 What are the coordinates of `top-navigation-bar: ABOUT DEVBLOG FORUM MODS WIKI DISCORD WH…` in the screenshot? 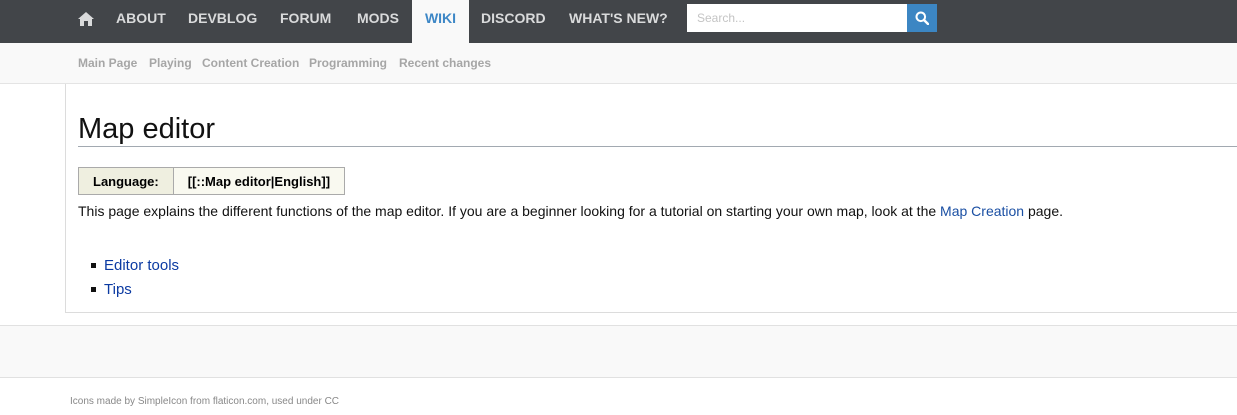 It's located at (618, 21).